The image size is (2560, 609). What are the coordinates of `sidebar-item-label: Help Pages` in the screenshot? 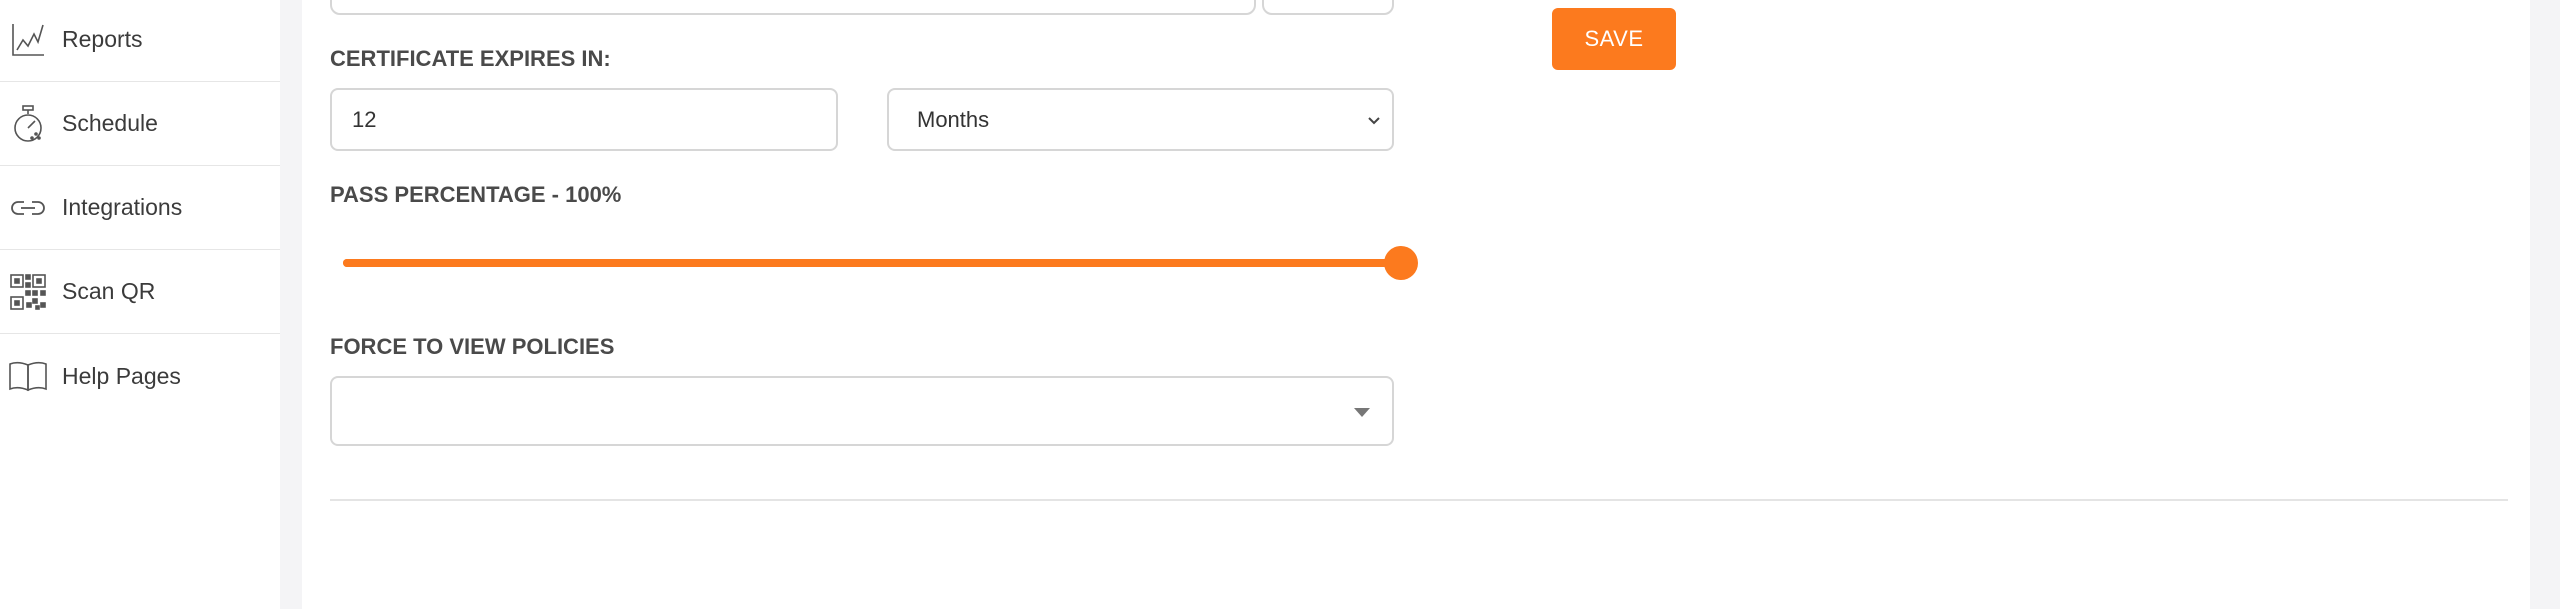 It's located at (121, 375).